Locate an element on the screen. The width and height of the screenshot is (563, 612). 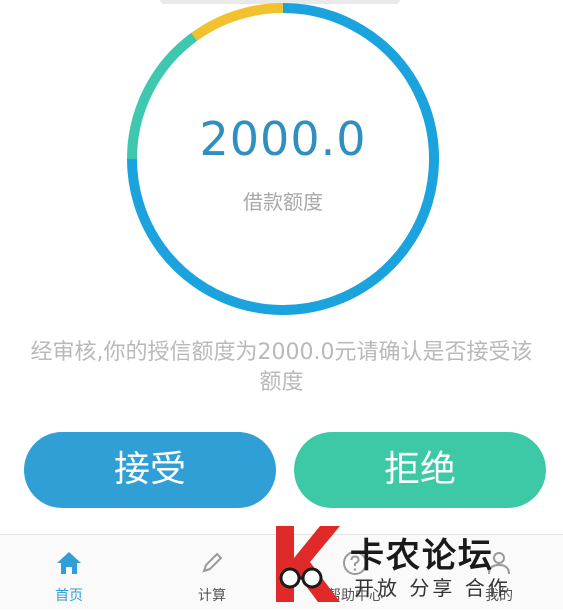
accept-button: 接受 is located at coordinates (150, 470).